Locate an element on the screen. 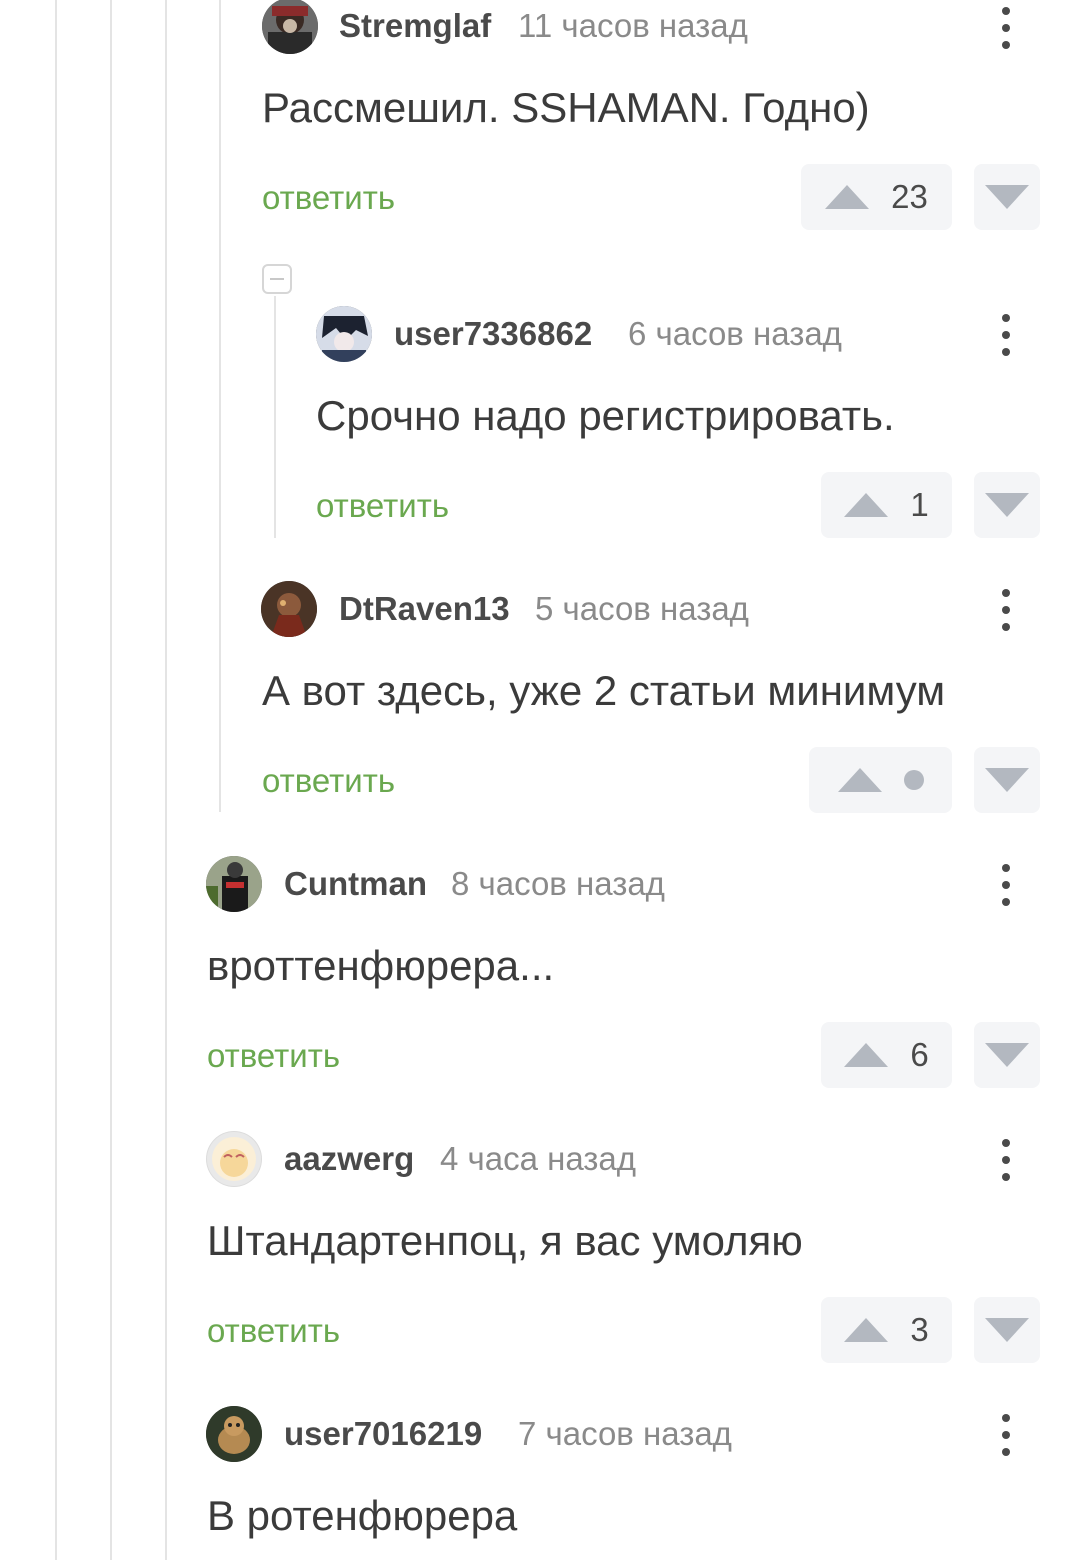  no-rating-dot-icon is located at coordinates (913, 780).